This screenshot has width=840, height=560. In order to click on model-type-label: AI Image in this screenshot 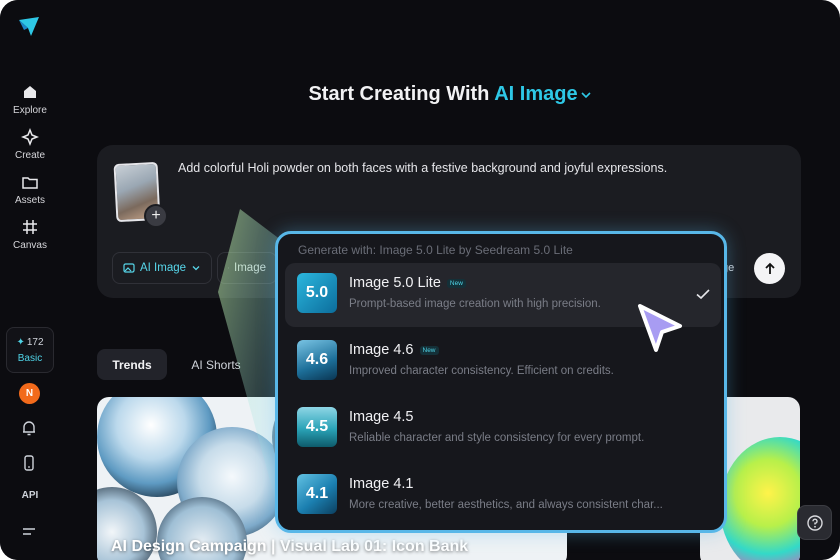, I will do `click(536, 94)`.